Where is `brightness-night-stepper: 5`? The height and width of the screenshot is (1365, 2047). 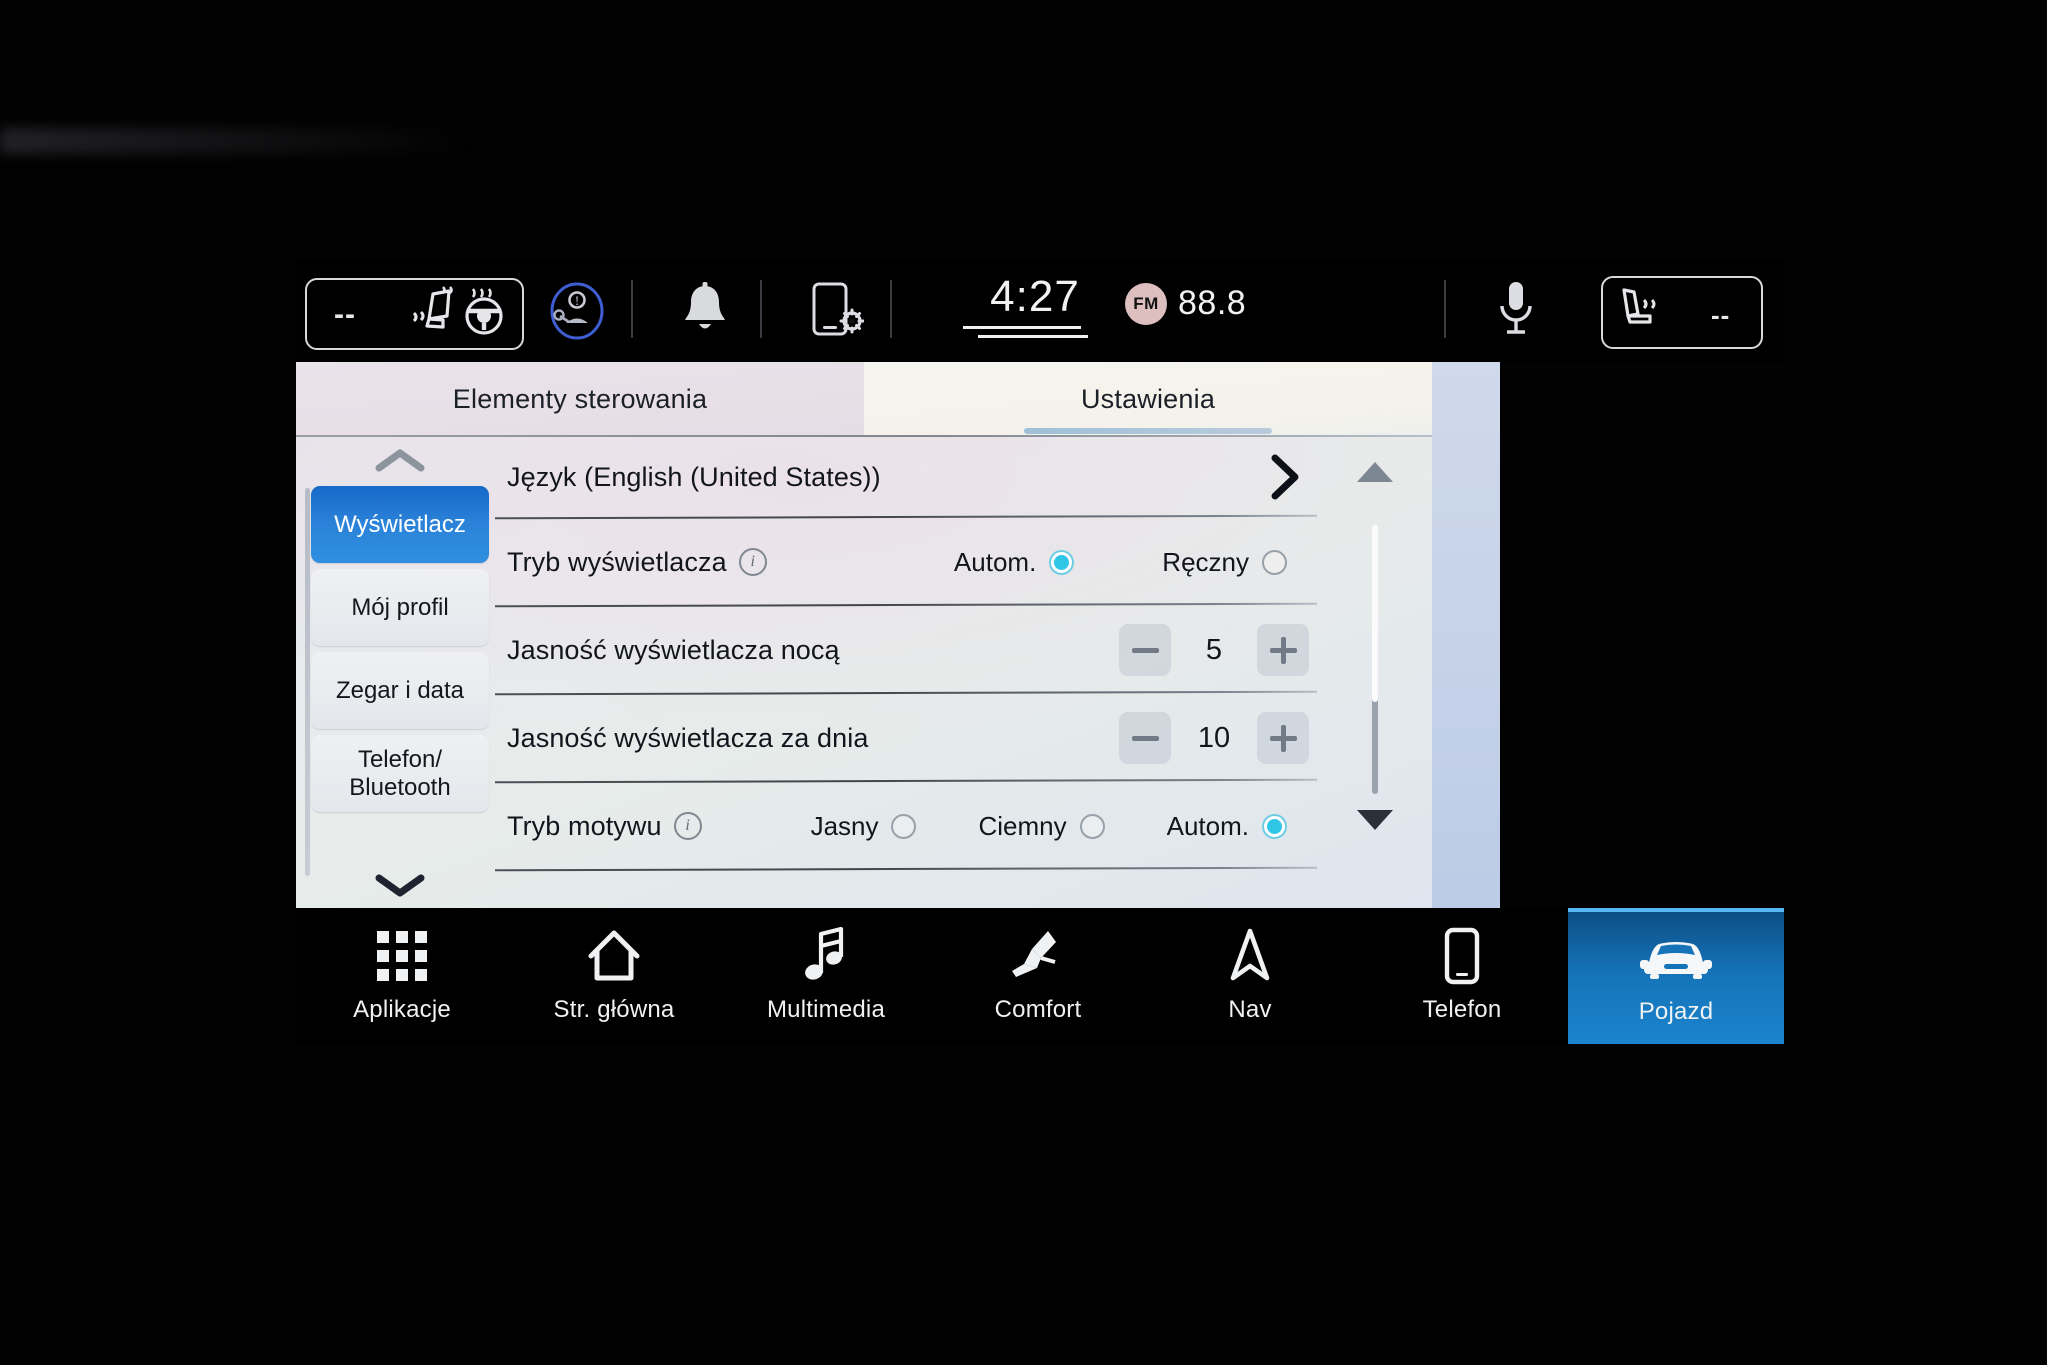 brightness-night-stepper: 5 is located at coordinates (1214, 650).